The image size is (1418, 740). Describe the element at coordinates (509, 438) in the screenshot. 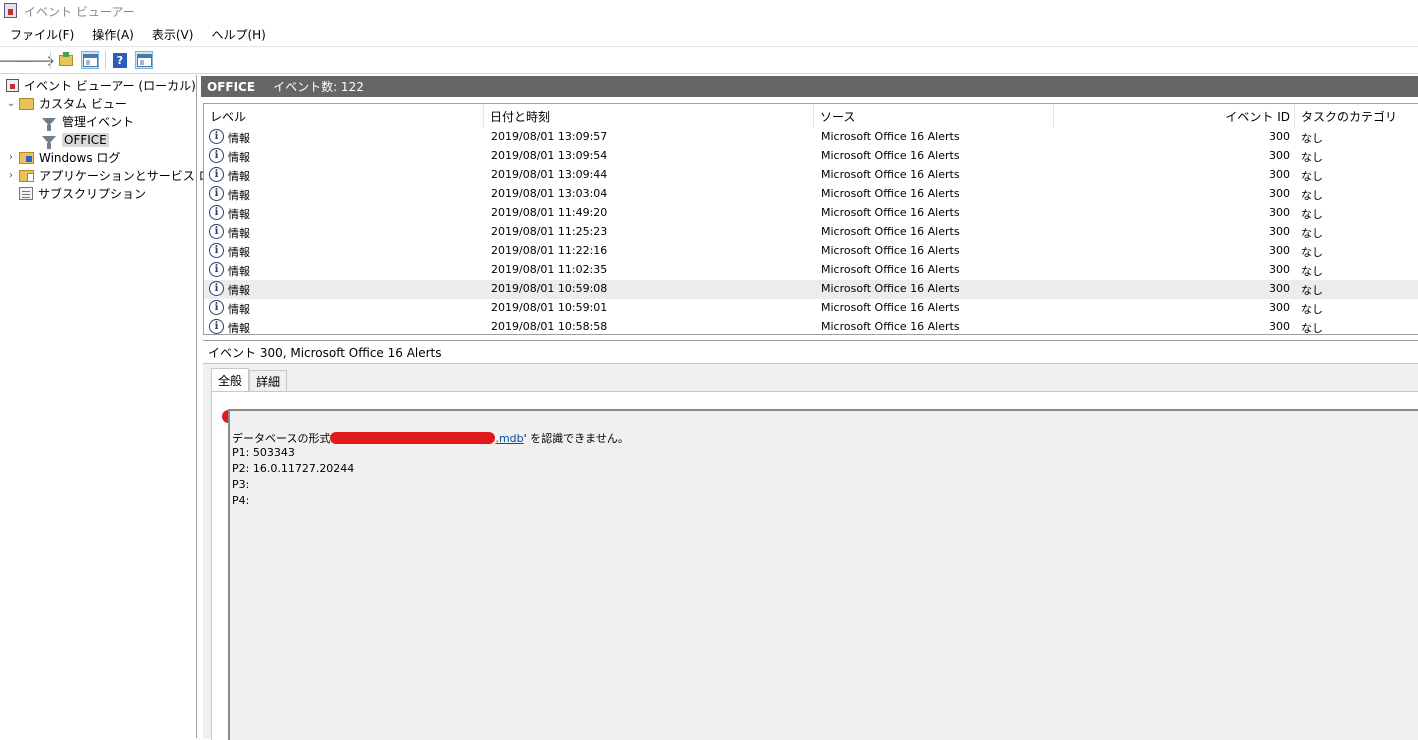

I see `file-link: .mdb` at that location.